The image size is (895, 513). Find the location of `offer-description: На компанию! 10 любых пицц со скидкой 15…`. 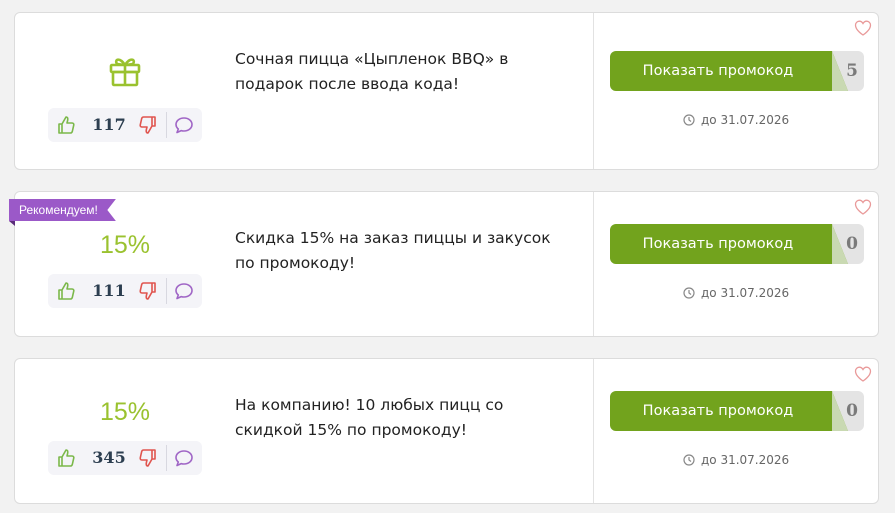

offer-description: На компанию! 10 любых пицц со скидкой 15… is located at coordinates (369, 417).